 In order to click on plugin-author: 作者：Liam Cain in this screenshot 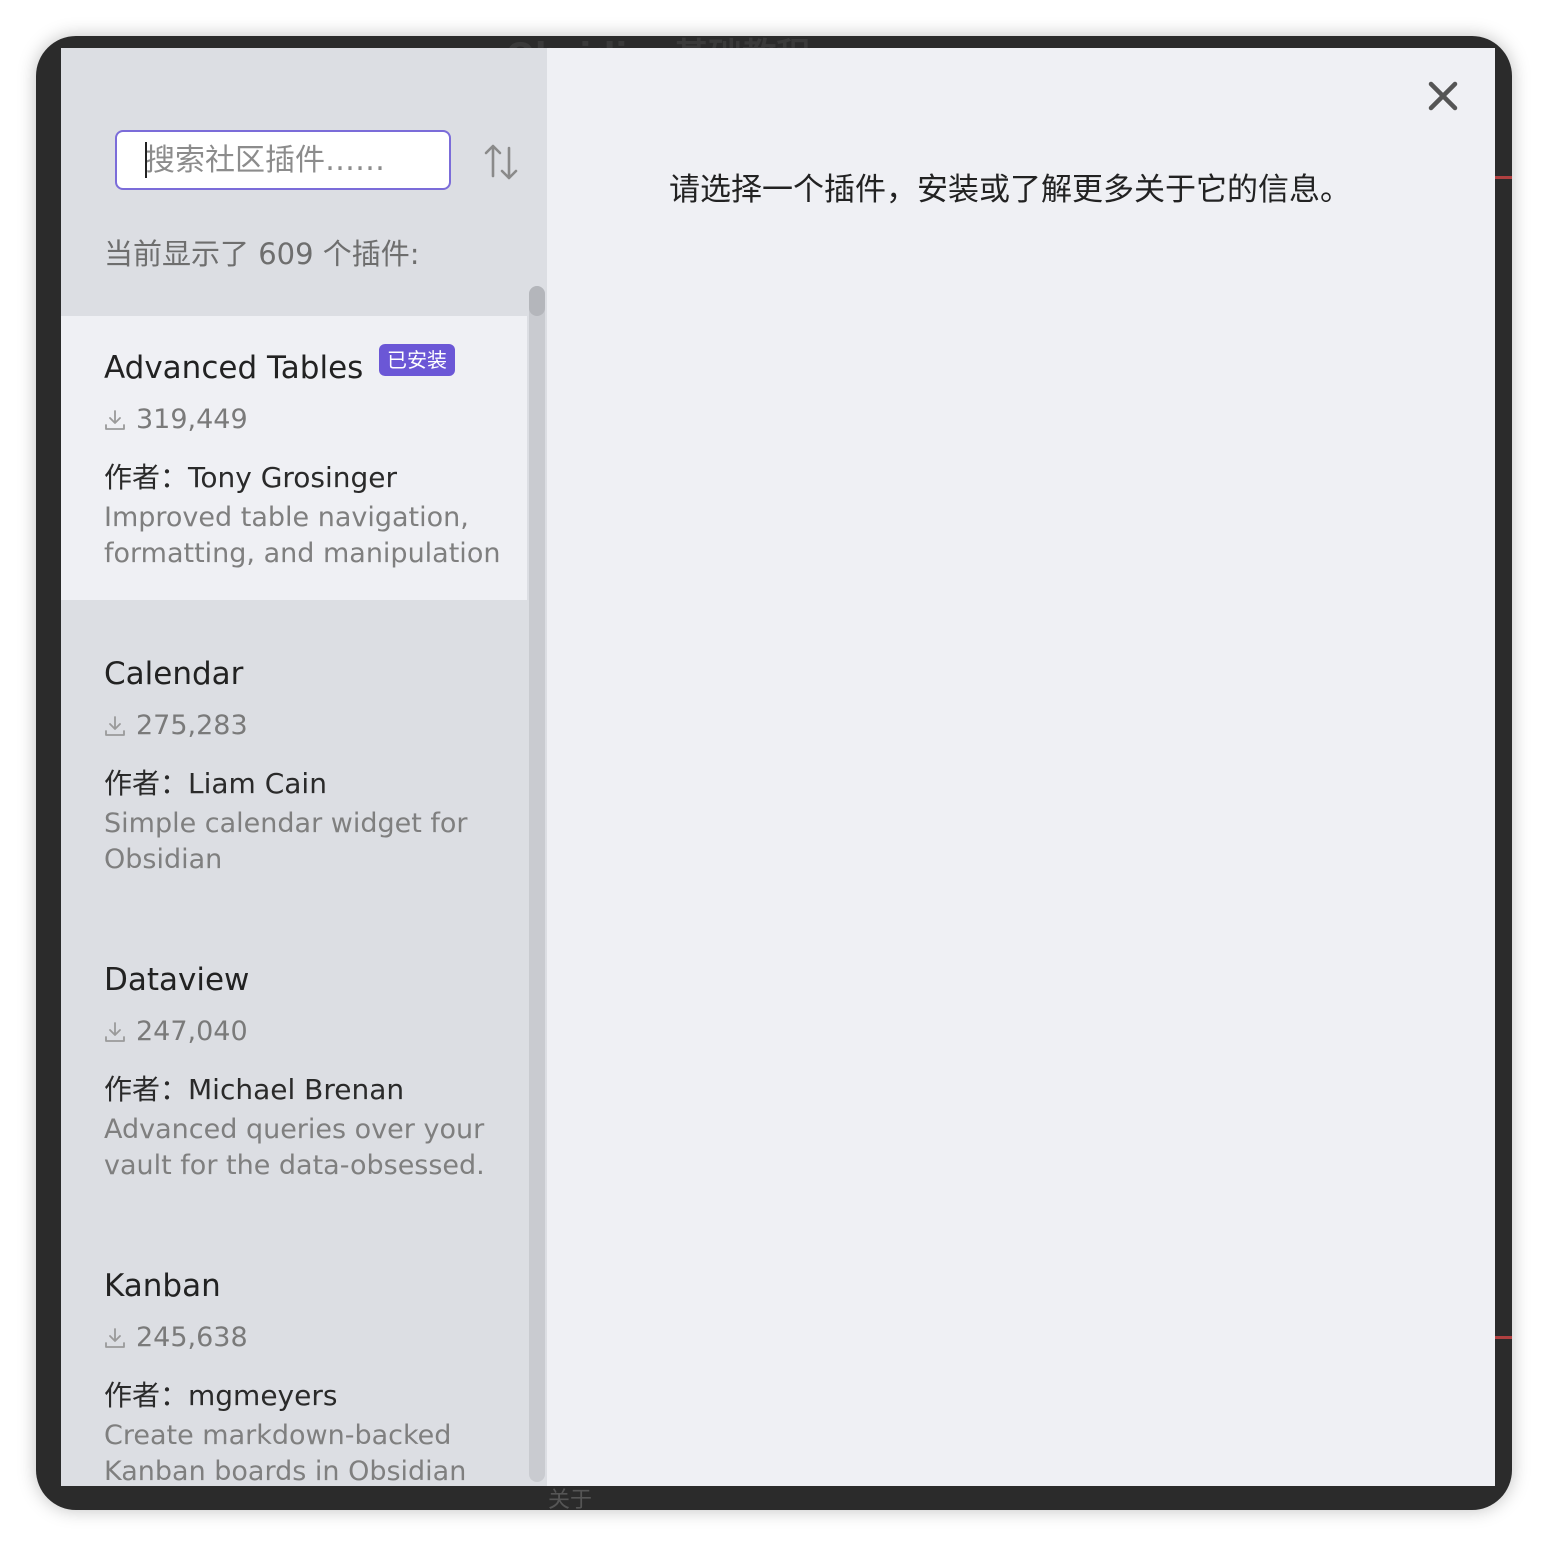, I will do `click(215, 783)`.